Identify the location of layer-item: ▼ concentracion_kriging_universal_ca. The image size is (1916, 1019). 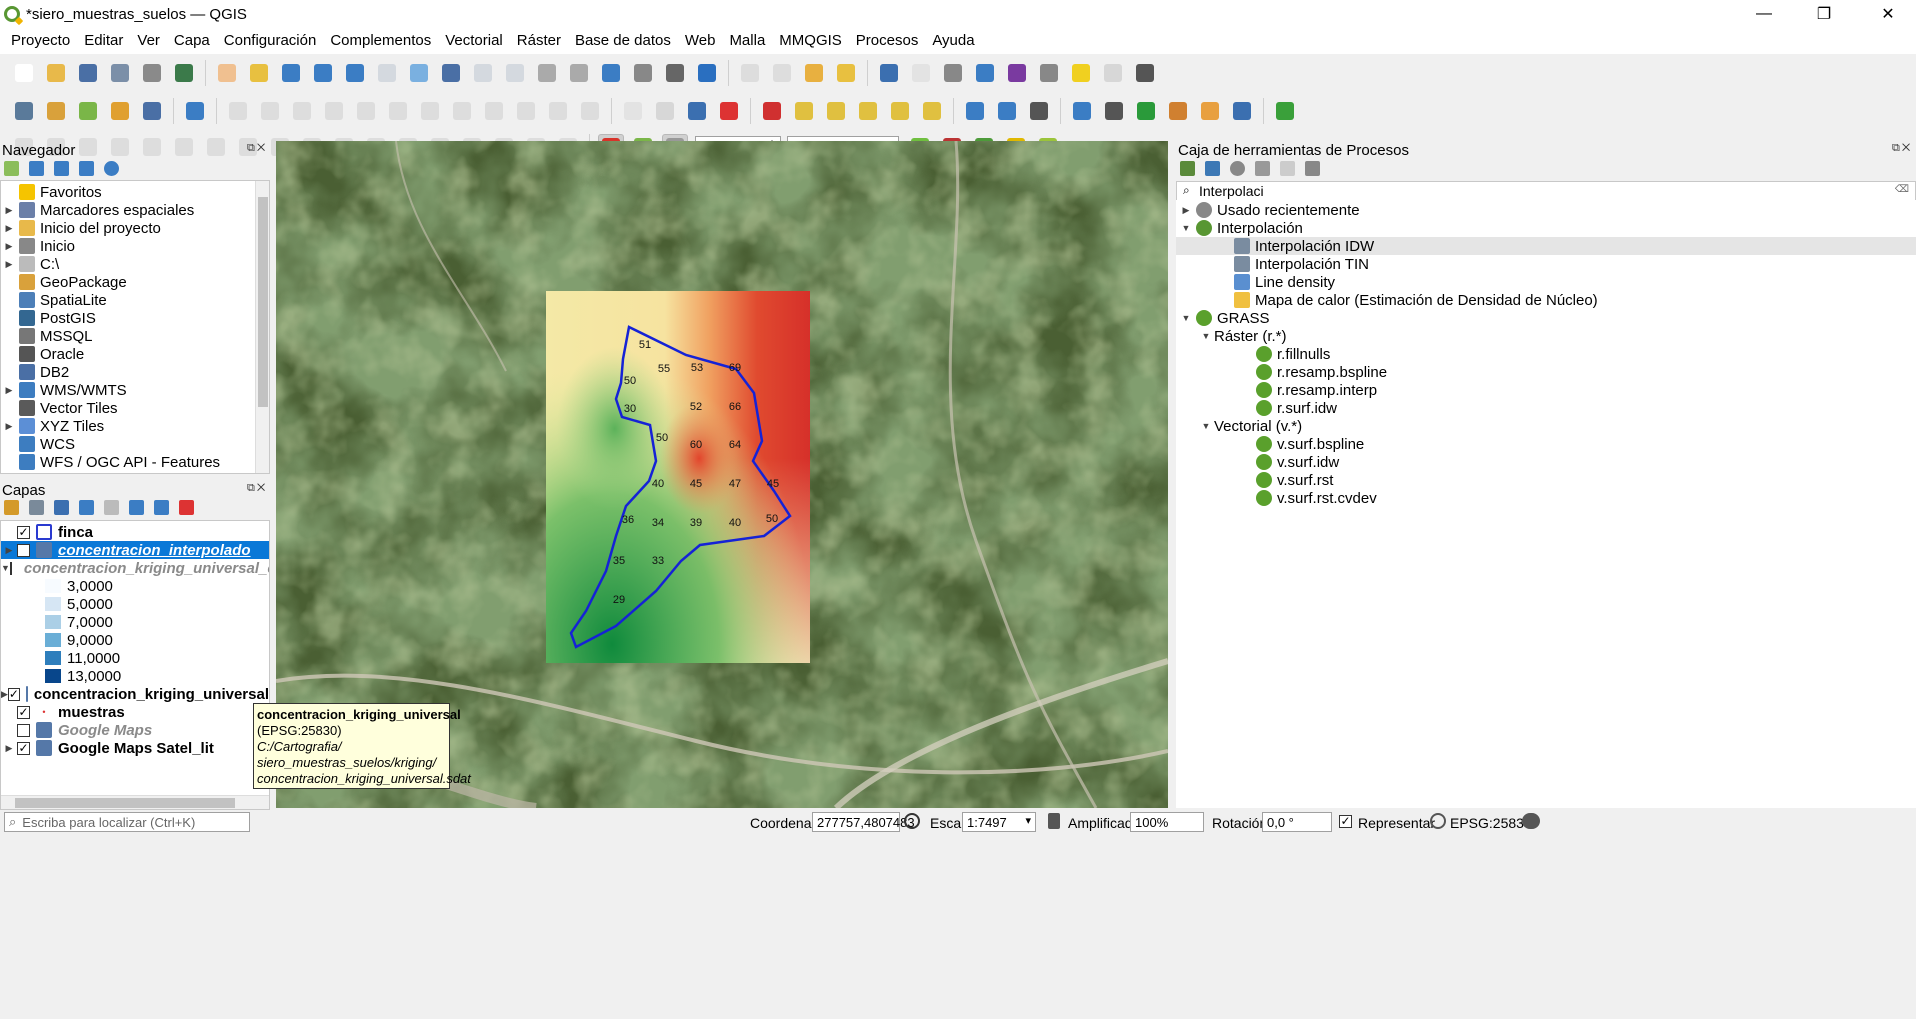
(135, 568).